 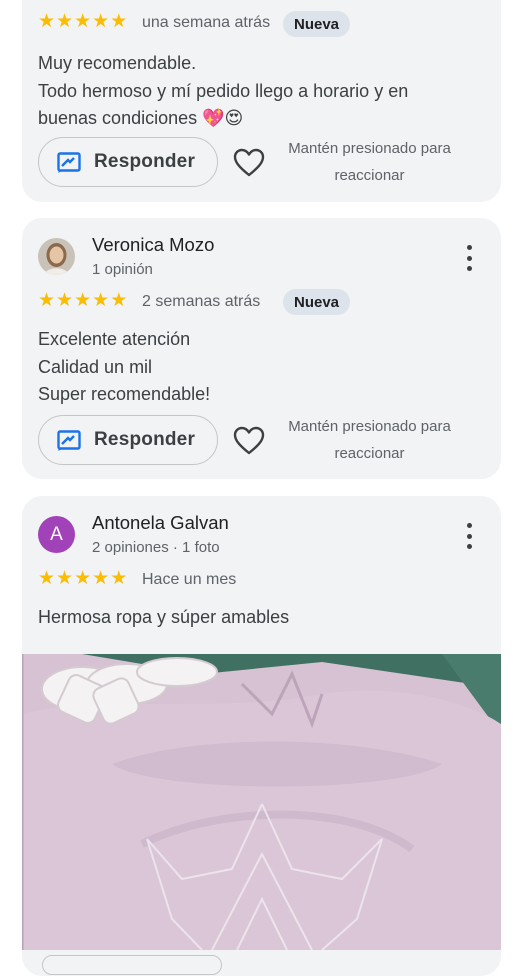 I want to click on review-text-line: Excelente atención, so click(x=114, y=339).